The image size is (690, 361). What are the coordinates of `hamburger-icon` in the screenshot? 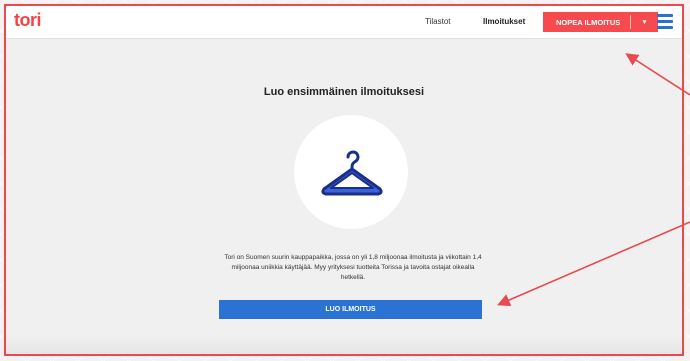 It's located at (665, 21).